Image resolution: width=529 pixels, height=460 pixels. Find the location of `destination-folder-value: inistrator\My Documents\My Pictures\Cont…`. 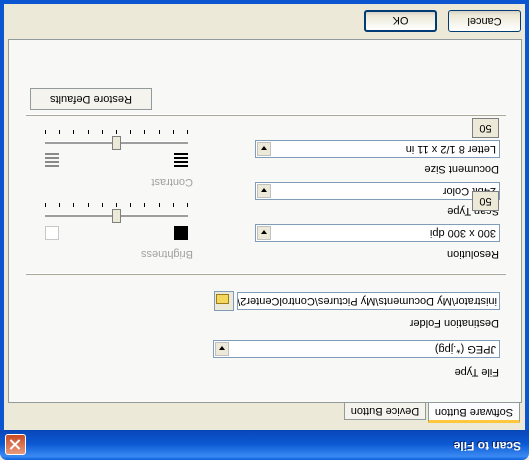

destination-folder-value: inistrator\My Documents\My Pictures\Cont… is located at coordinates (367, 301).